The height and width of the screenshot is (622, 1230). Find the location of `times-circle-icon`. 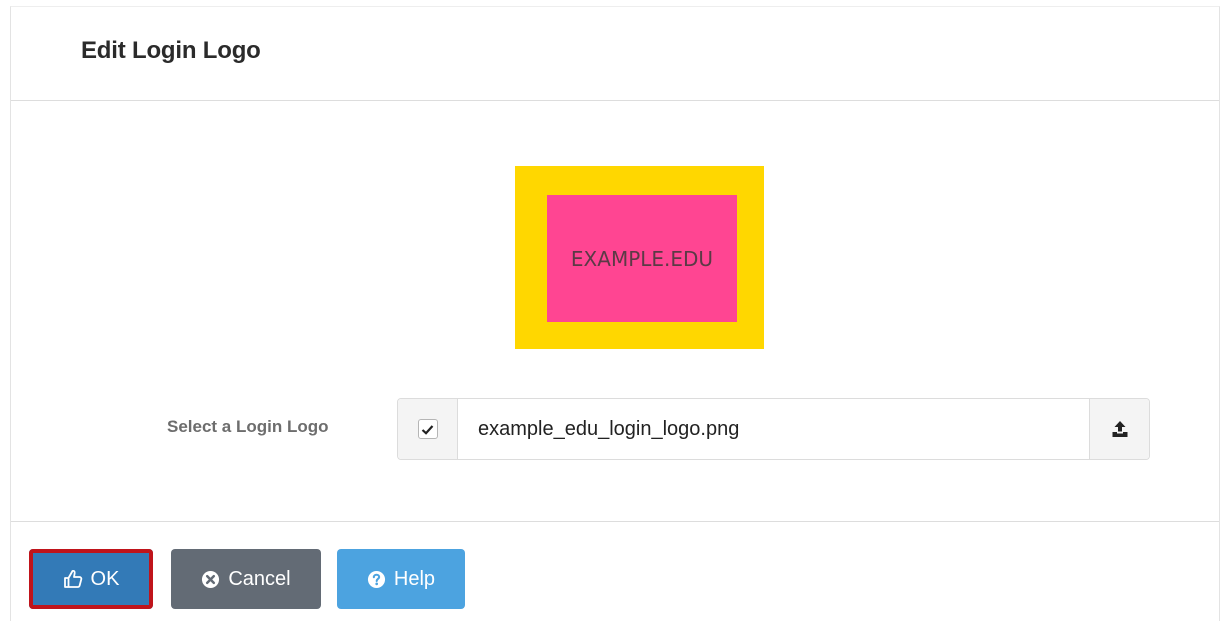

times-circle-icon is located at coordinates (211, 579).